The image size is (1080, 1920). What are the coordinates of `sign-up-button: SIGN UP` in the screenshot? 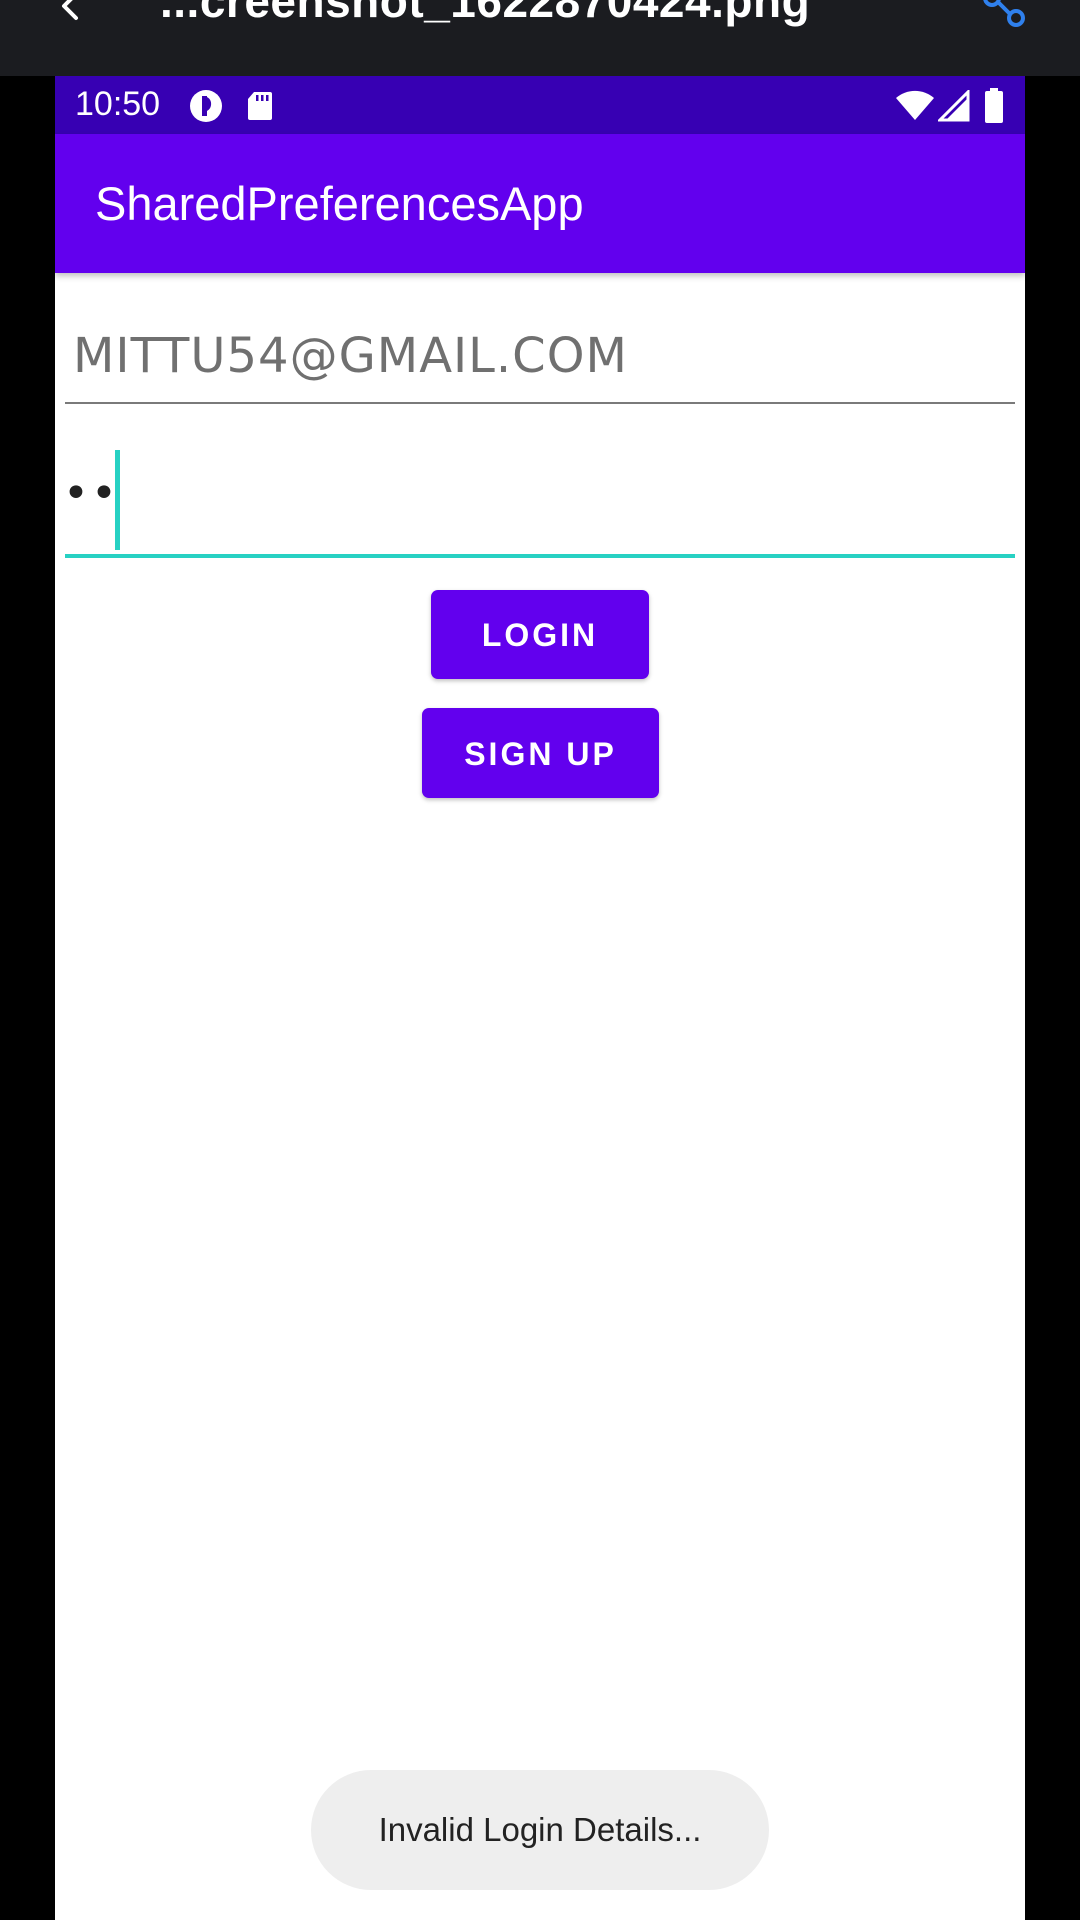 It's located at (540, 753).